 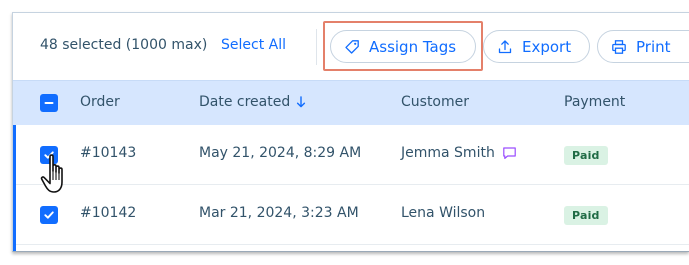 What do you see at coordinates (301, 102) in the screenshot?
I see `arrow-down-icon` at bounding box center [301, 102].